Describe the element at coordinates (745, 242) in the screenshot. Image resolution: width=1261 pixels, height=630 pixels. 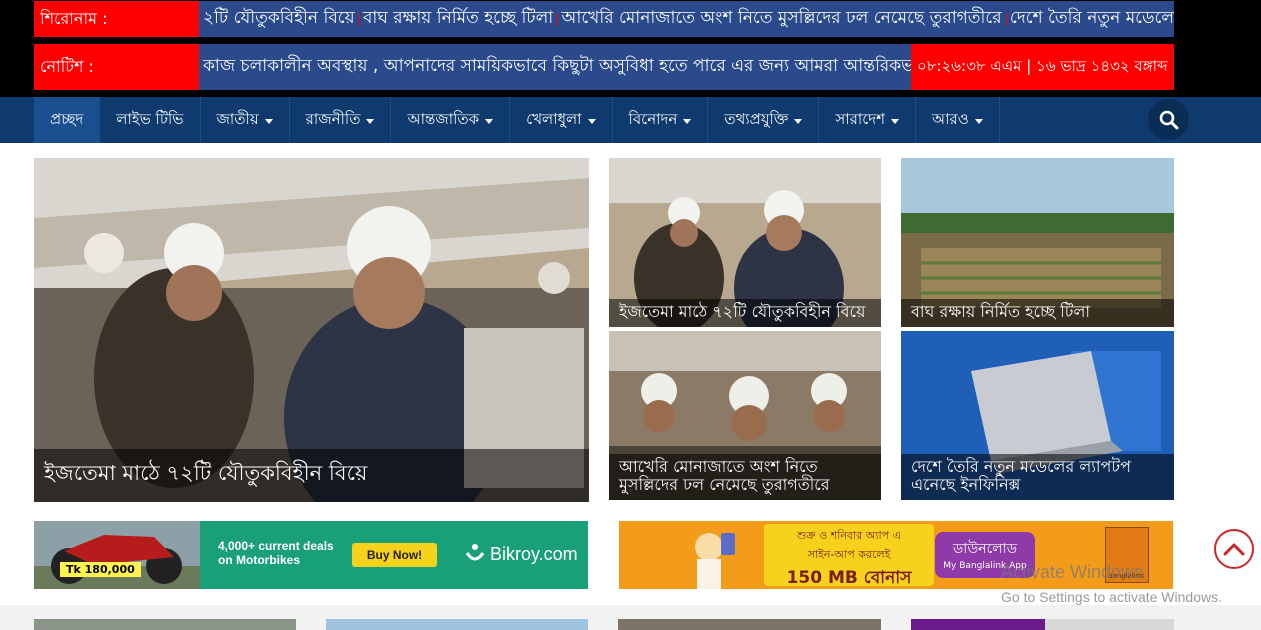
I see `news-card: ইজতেমা মাঠে ৭২টি যৌতুকবিহীন বিয়ে` at that location.